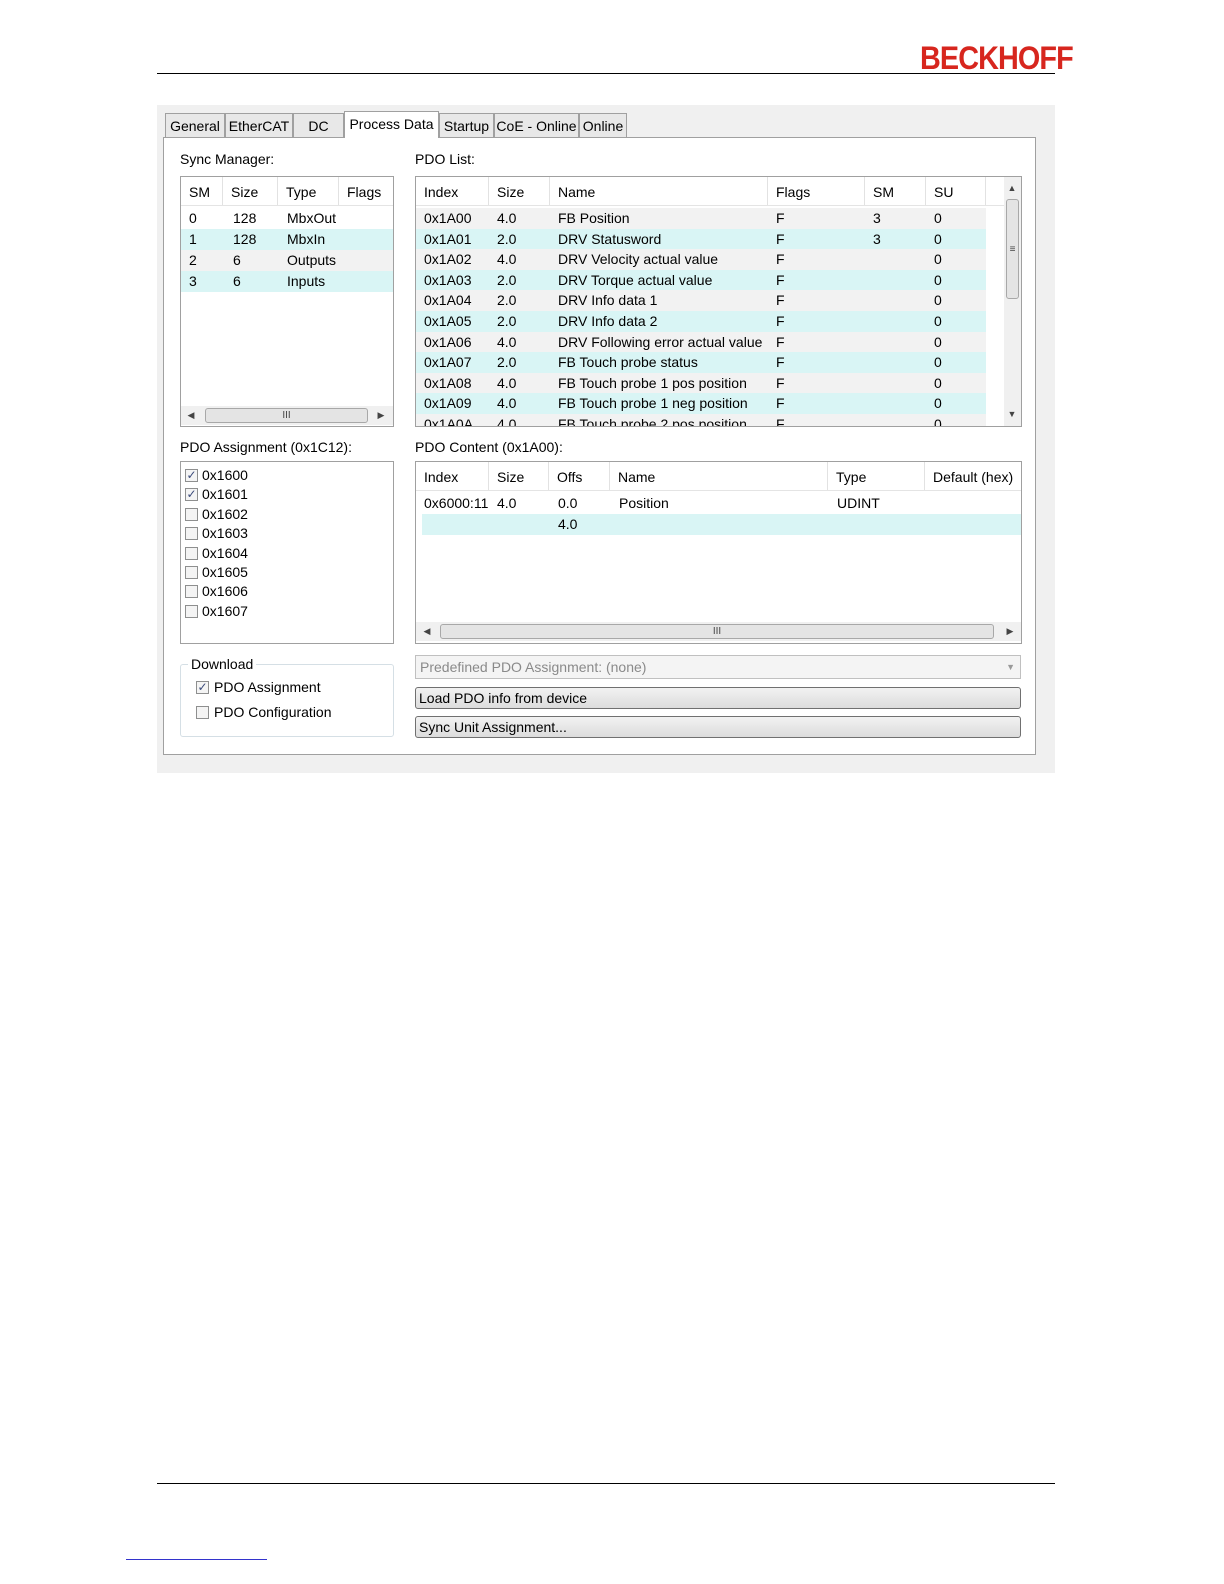 The image size is (1224, 1584). I want to click on scroll-up-icon: ▲, so click(1012, 188).